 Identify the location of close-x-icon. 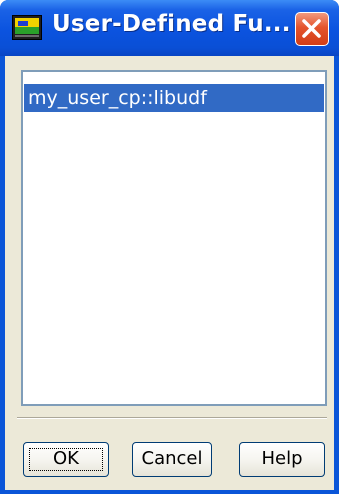
(311, 28).